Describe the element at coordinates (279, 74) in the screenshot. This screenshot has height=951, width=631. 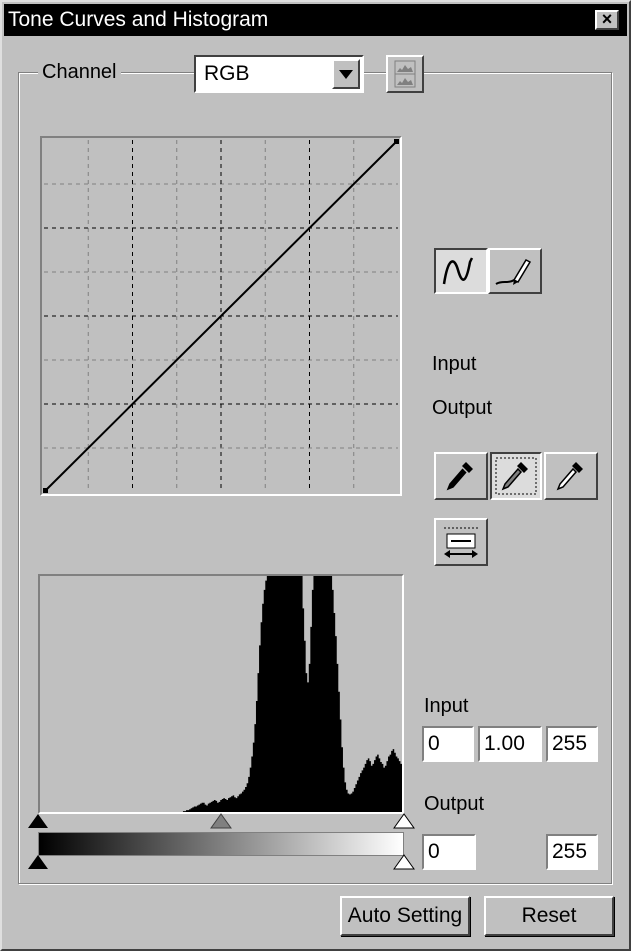
I see `channel-select: RGB` at that location.